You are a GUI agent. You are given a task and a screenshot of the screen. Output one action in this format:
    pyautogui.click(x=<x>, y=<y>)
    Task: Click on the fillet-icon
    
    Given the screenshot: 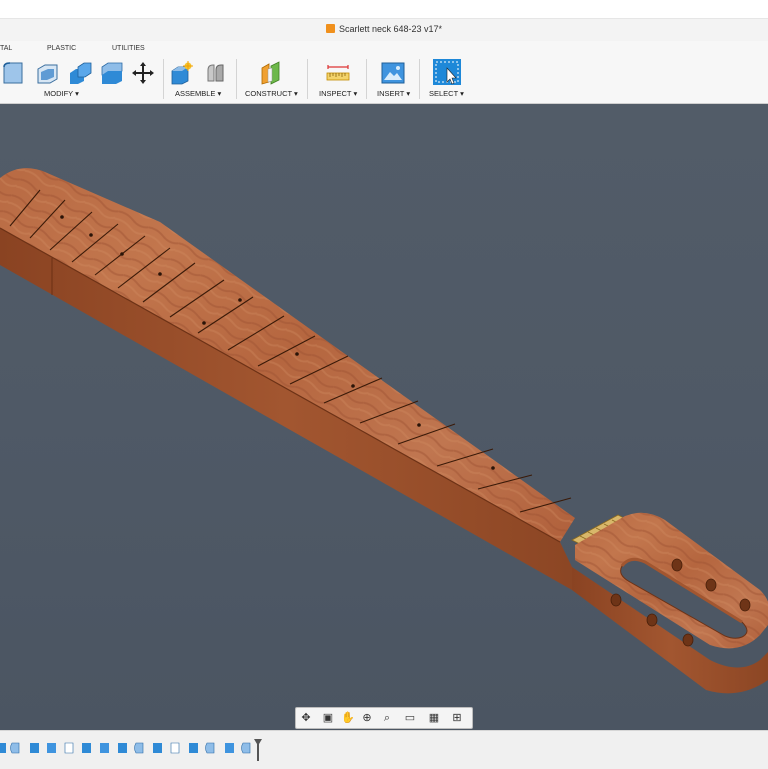 What is the action you would take?
    pyautogui.click(x=14, y=73)
    